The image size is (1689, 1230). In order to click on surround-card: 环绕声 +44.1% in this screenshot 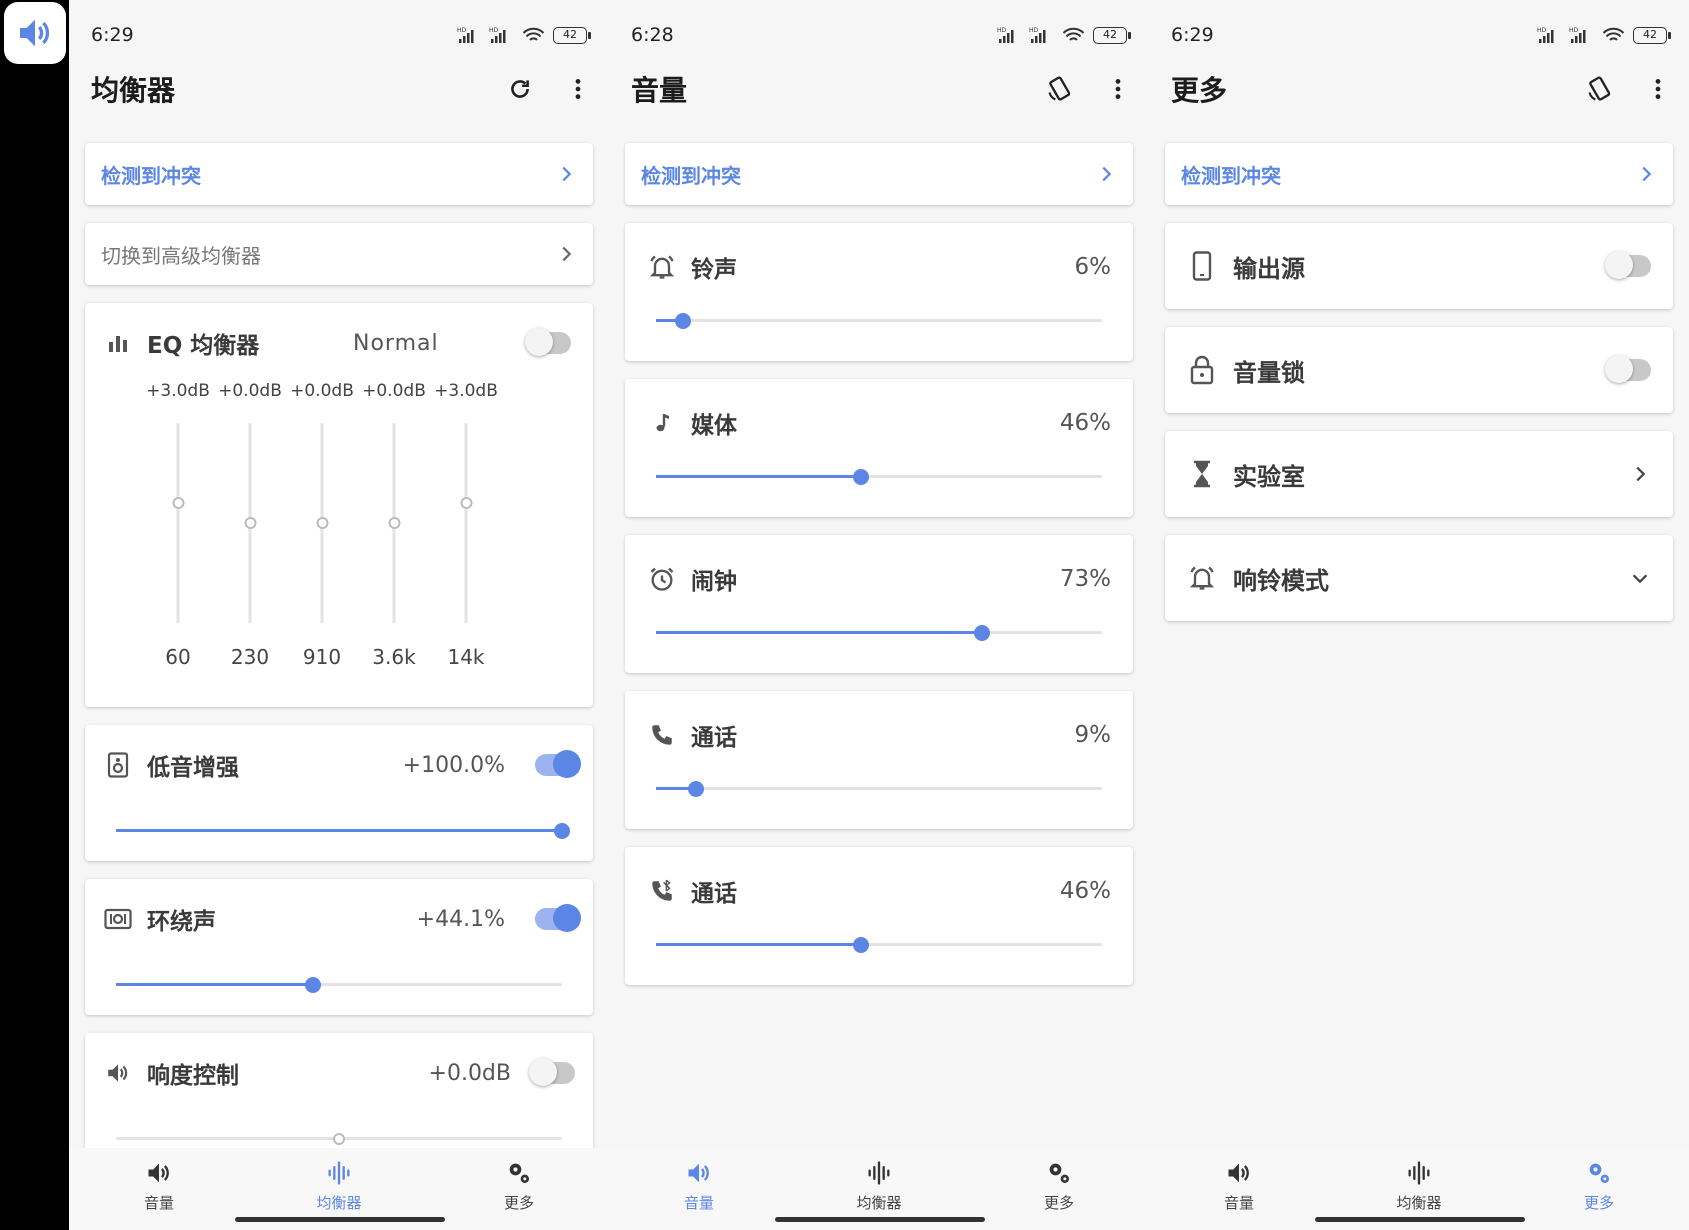, I will do `click(339, 947)`.